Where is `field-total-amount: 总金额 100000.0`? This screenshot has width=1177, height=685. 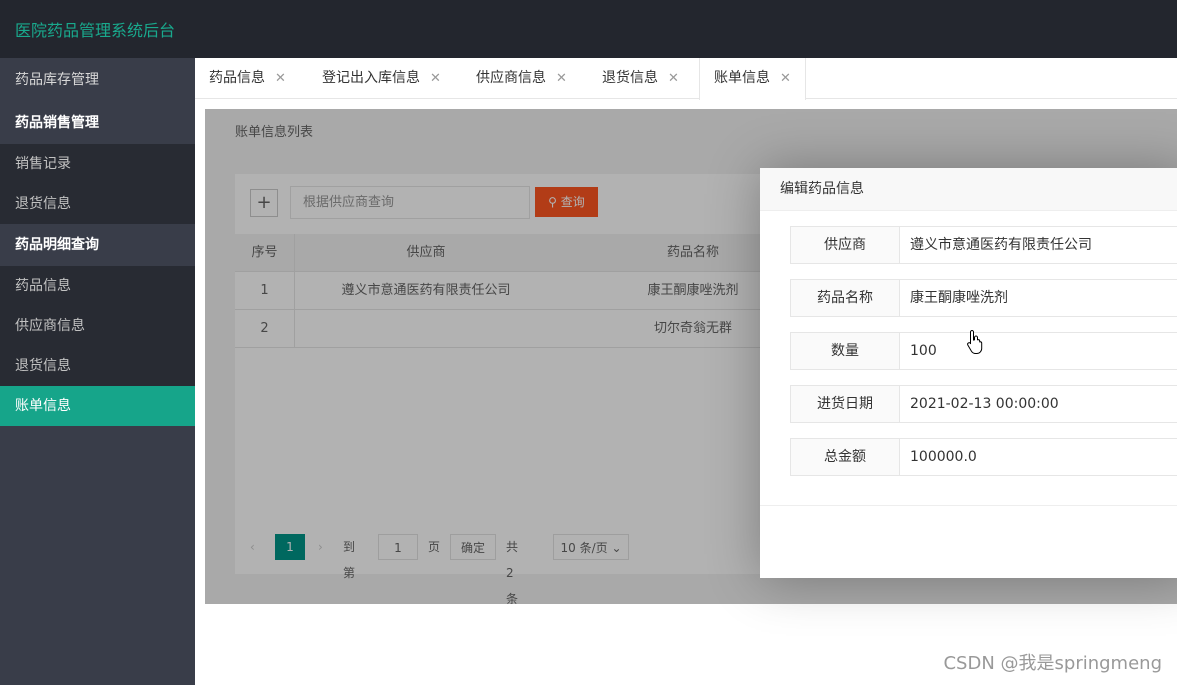 field-total-amount: 总金额 100000.0 is located at coordinates (983, 457).